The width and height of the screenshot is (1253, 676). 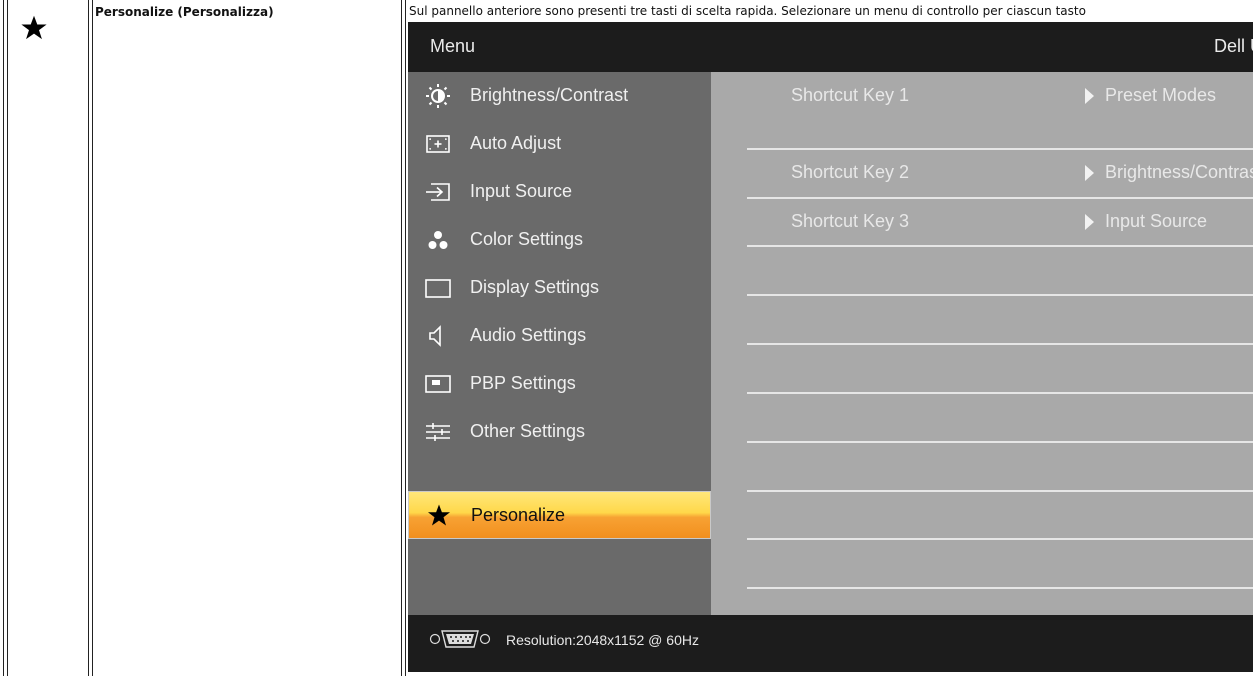 What do you see at coordinates (518, 515) in the screenshot?
I see `menu-item-label: Personalize` at bounding box center [518, 515].